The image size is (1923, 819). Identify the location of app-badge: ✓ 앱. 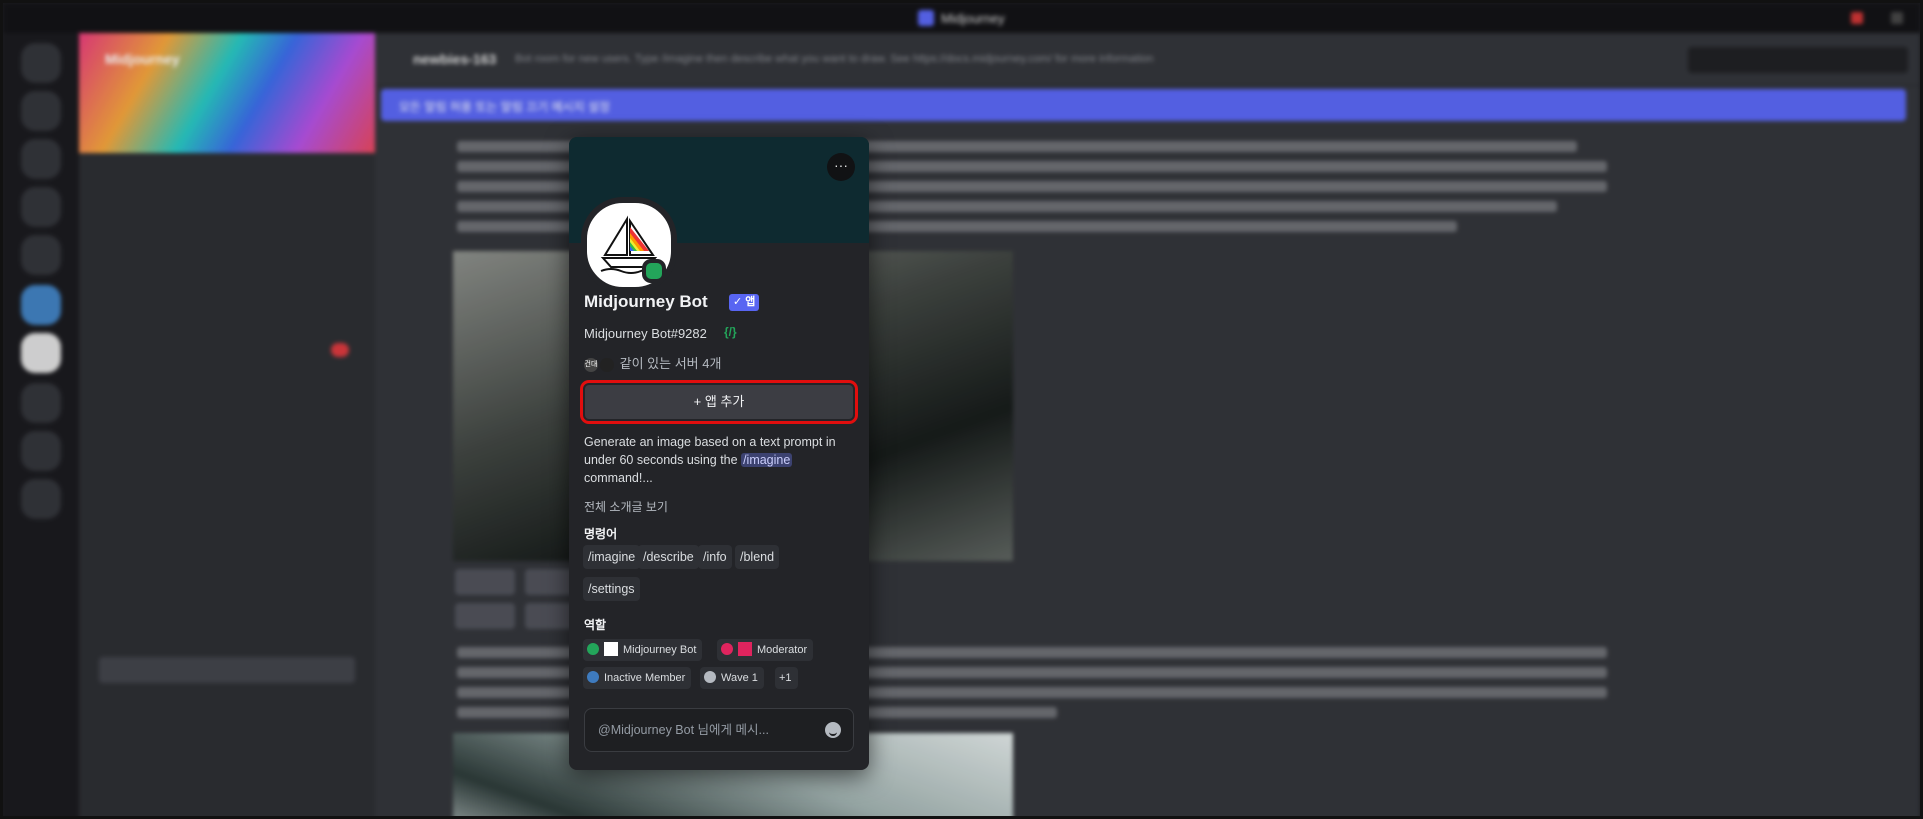
(744, 302).